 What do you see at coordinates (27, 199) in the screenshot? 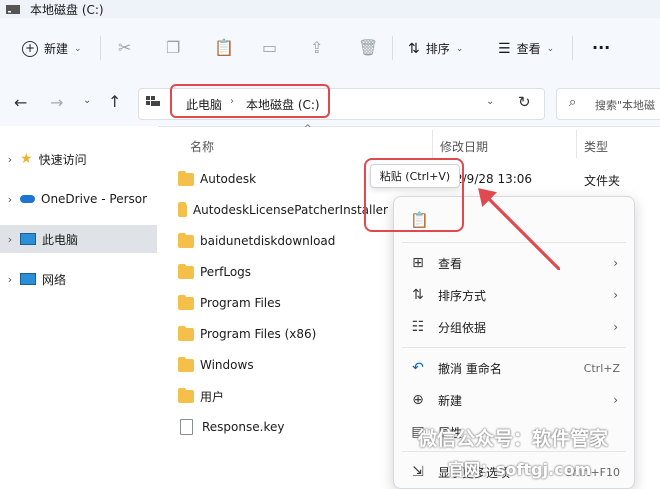
I see `cloud-icon` at bounding box center [27, 199].